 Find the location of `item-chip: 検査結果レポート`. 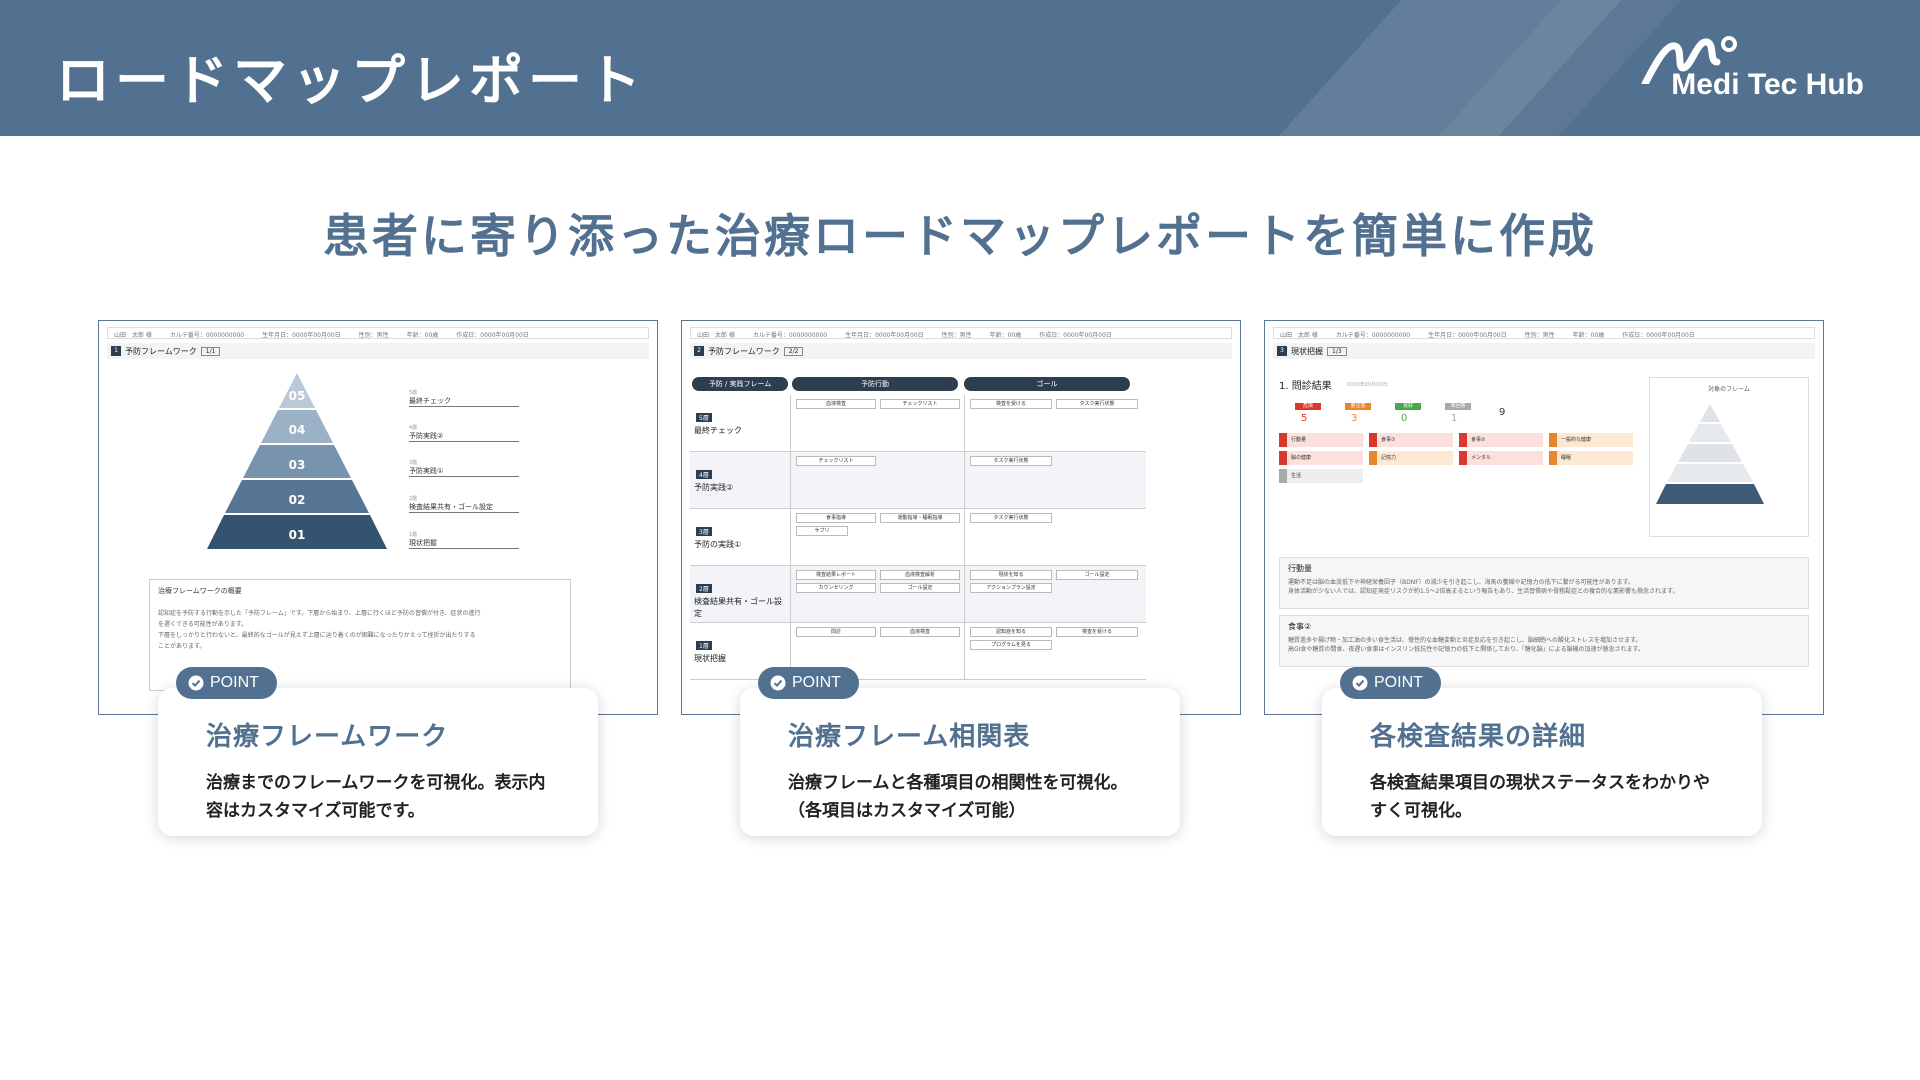

item-chip: 検査結果レポート is located at coordinates (836, 575).